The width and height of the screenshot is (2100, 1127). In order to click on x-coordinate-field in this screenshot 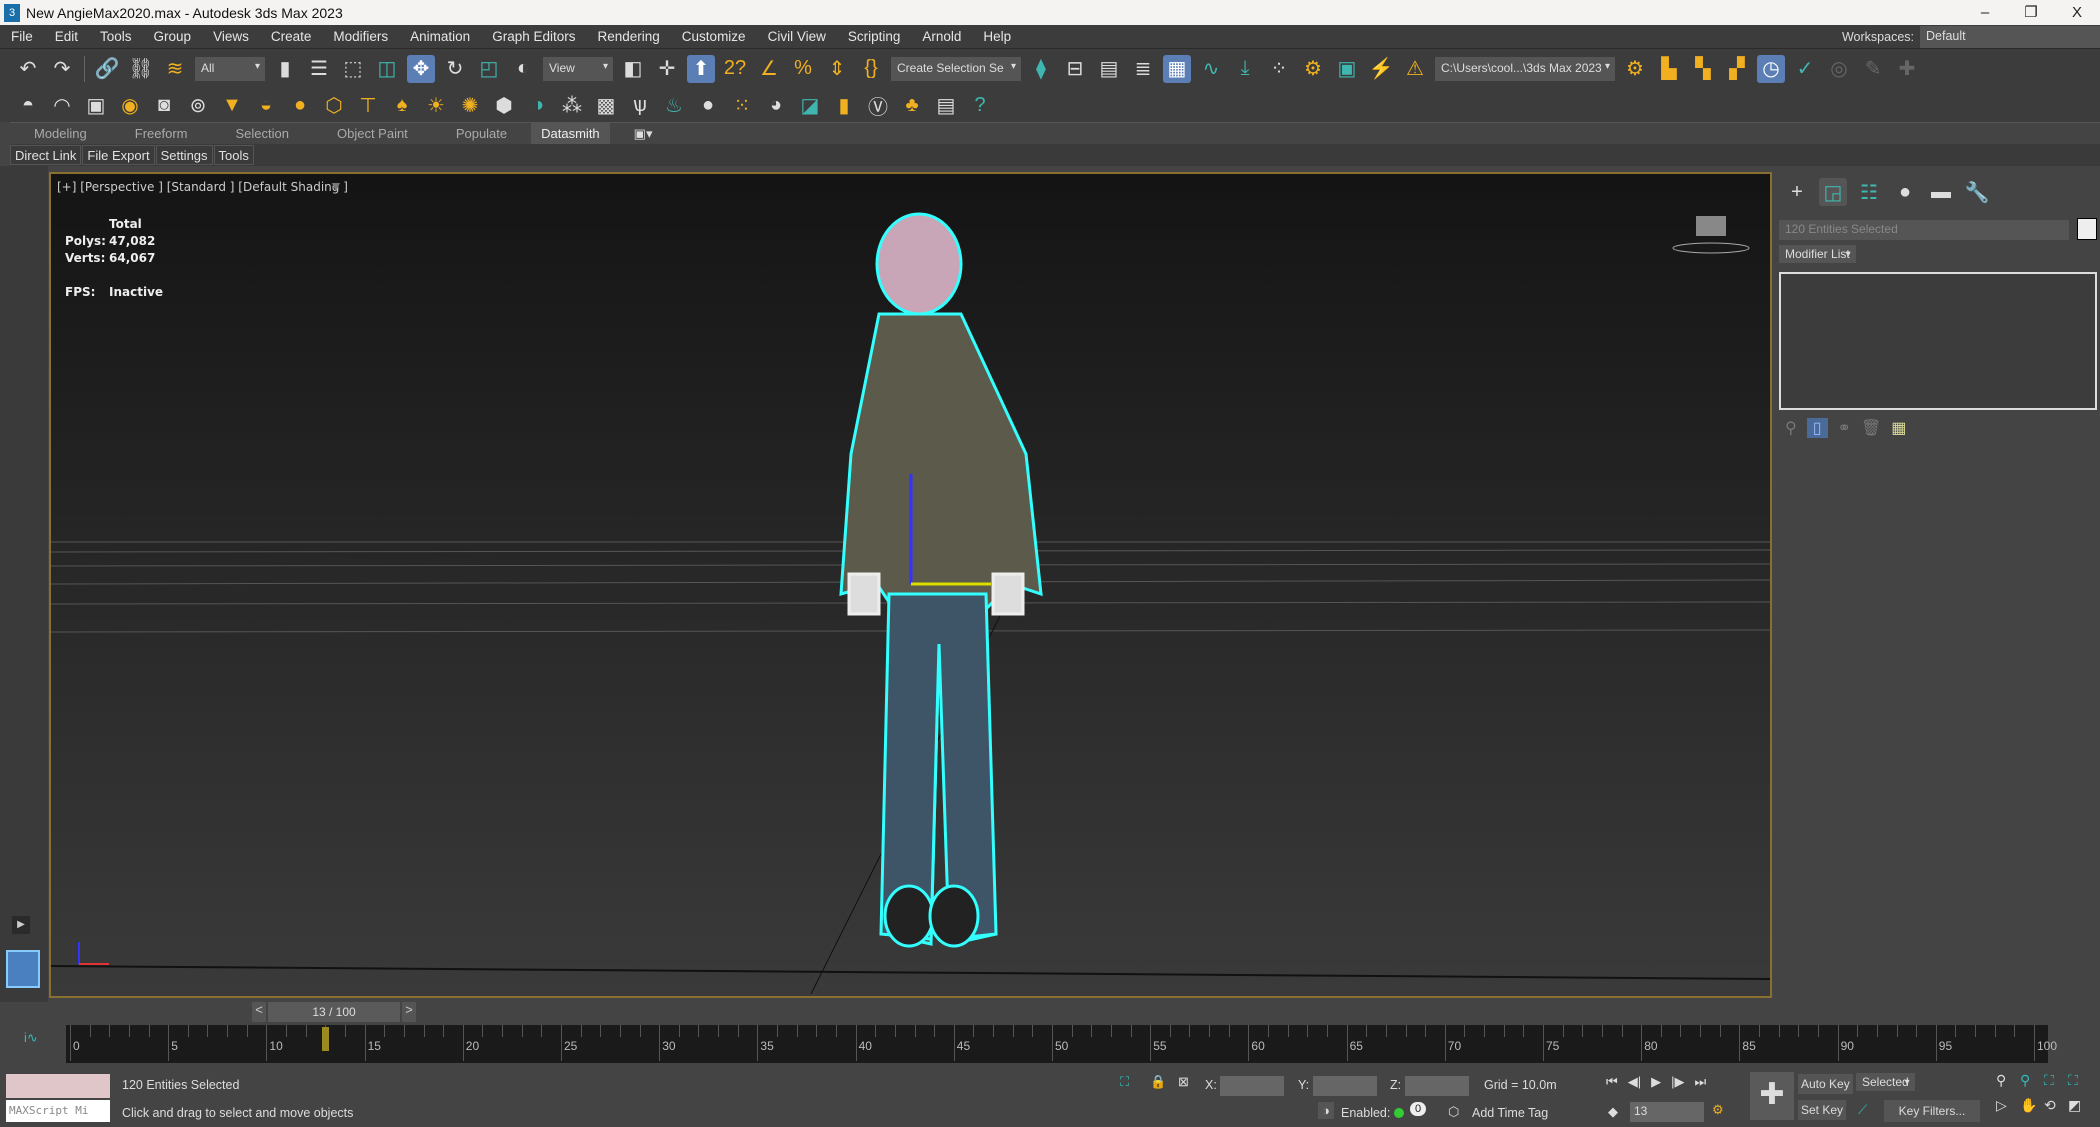, I will do `click(1252, 1086)`.